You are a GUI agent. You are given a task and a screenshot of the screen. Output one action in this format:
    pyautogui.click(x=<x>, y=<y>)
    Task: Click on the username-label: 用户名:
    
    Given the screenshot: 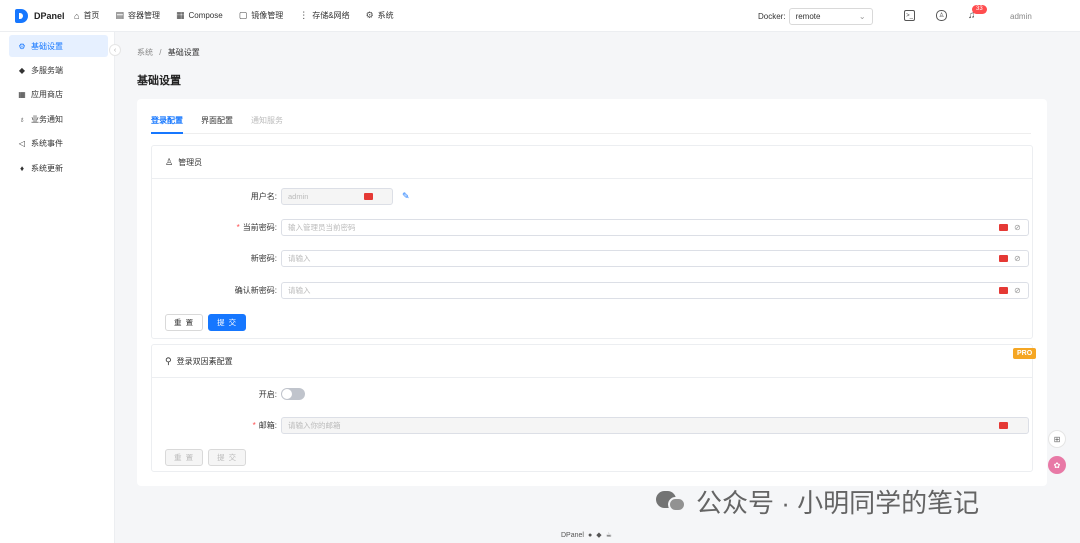 What is the action you would take?
    pyautogui.click(x=263, y=196)
    